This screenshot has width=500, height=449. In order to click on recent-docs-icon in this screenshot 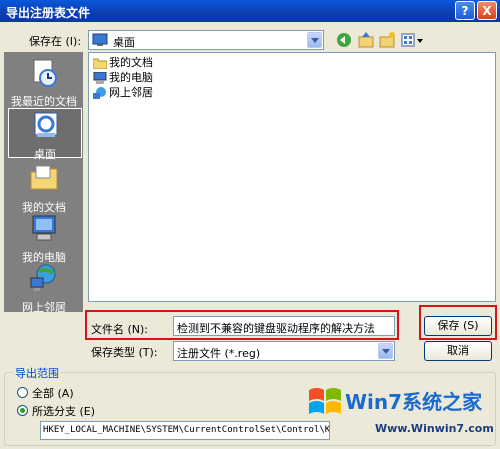, I will do `click(45, 73)`.